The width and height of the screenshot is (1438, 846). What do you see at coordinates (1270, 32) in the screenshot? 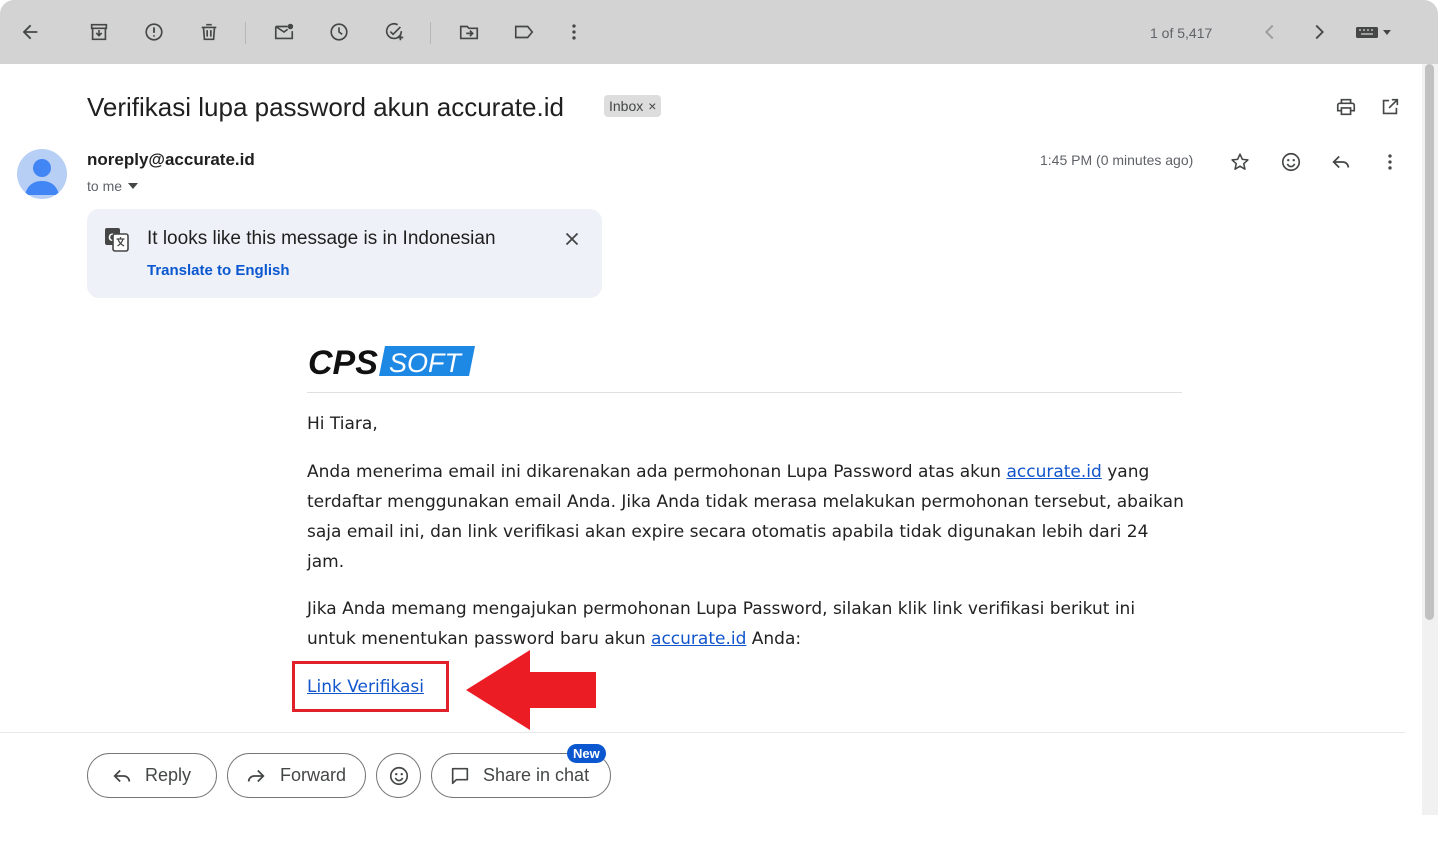
I see `newer-icon` at bounding box center [1270, 32].